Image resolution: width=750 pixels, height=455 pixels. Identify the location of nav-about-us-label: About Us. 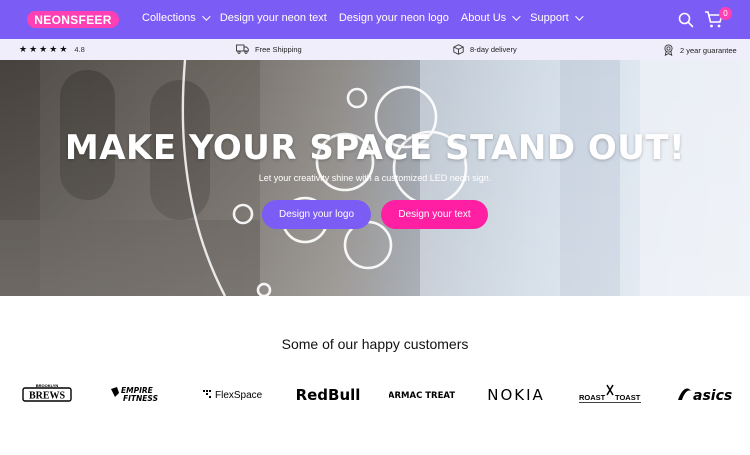
(483, 18).